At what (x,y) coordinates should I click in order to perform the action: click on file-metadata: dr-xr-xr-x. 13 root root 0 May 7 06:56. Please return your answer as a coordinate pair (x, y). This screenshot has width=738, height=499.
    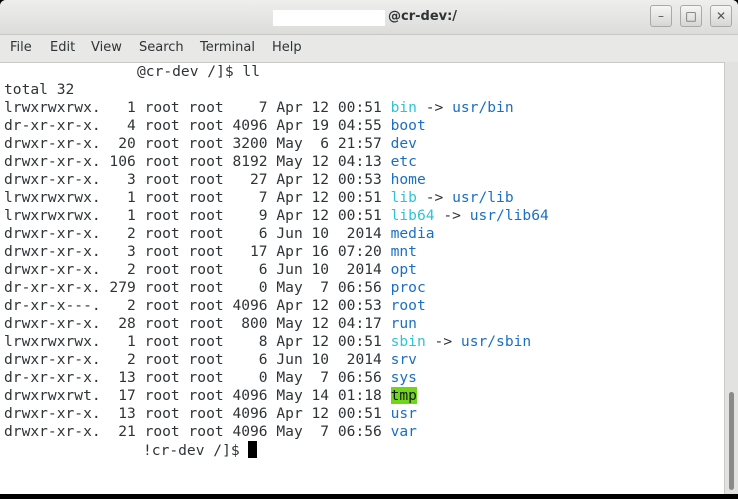
    Looking at the image, I should click on (197, 377).